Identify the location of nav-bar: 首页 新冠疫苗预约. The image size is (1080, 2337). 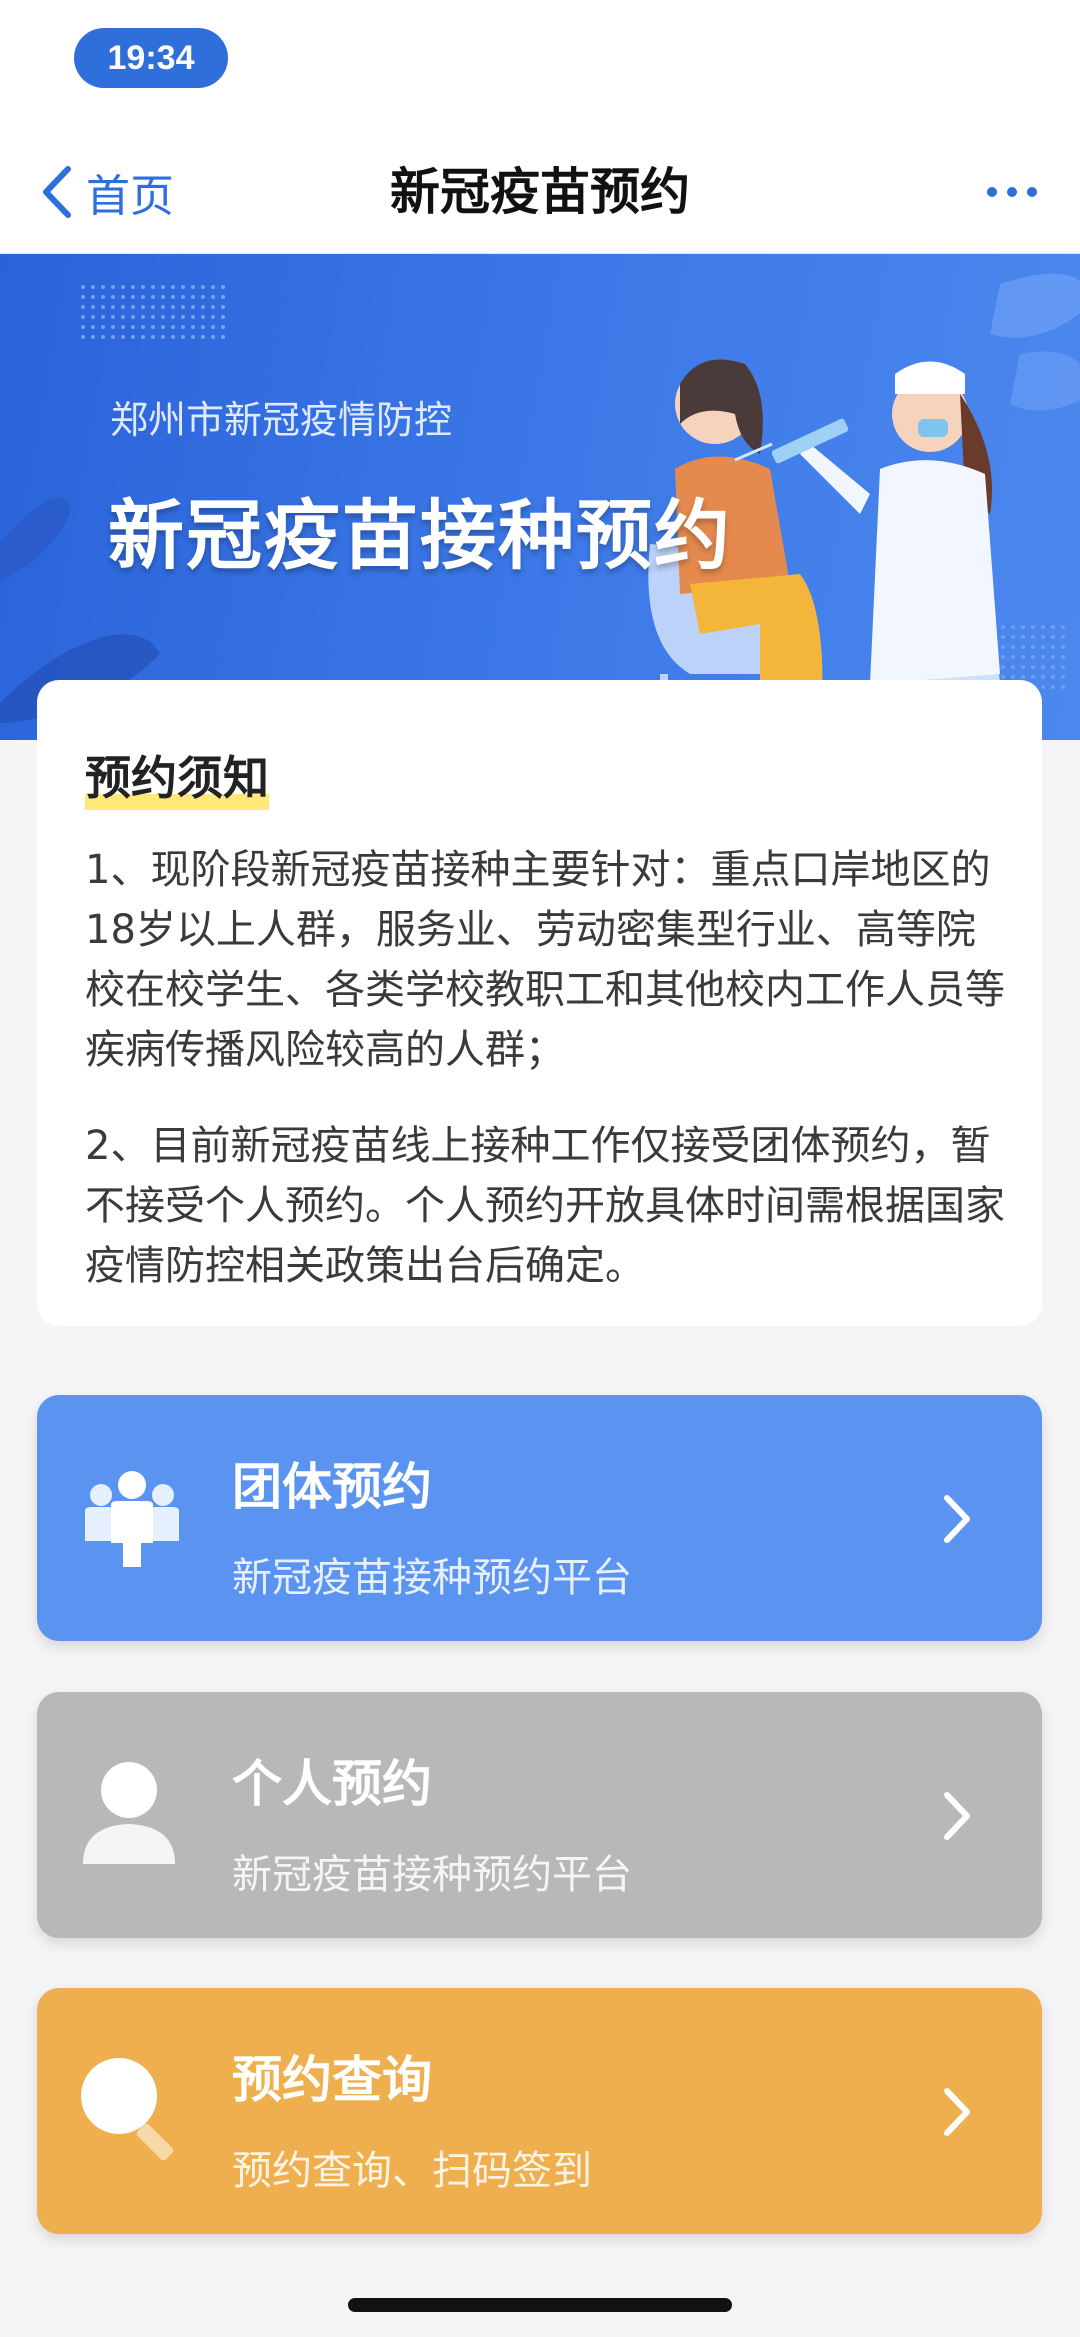
(540, 192).